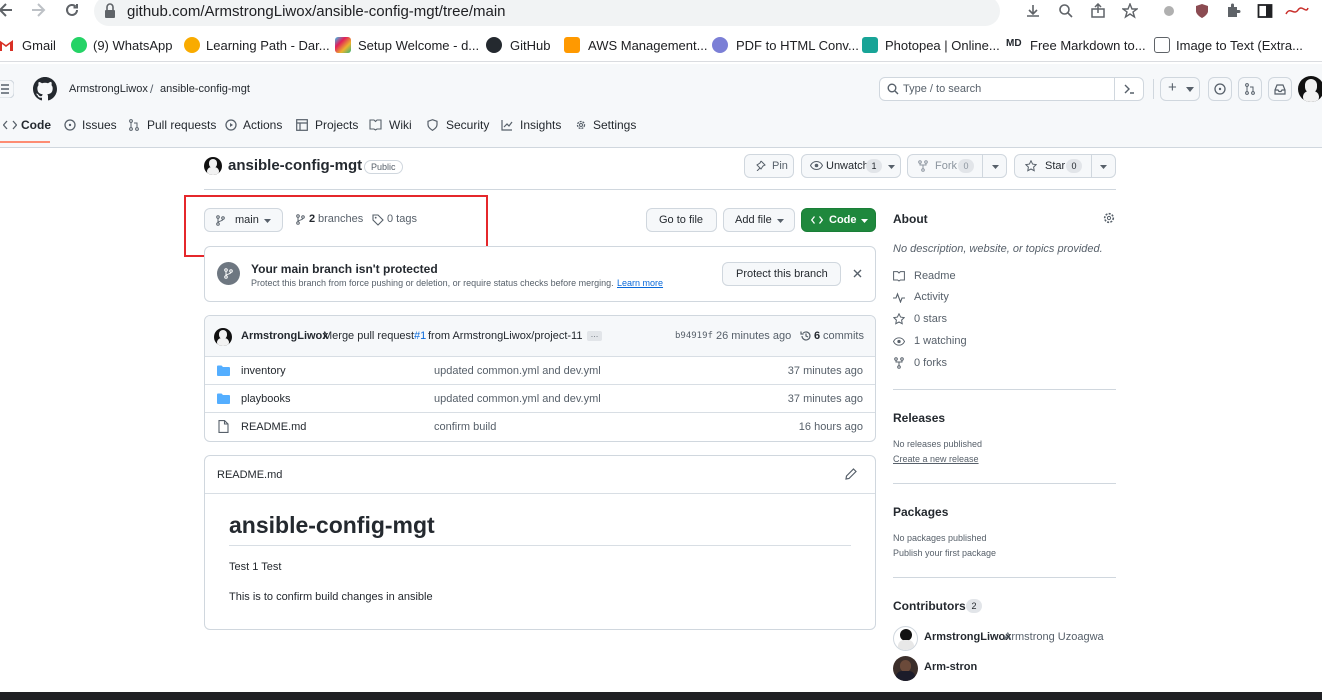  I want to click on contributor-login: Arm-stron, so click(950, 667).